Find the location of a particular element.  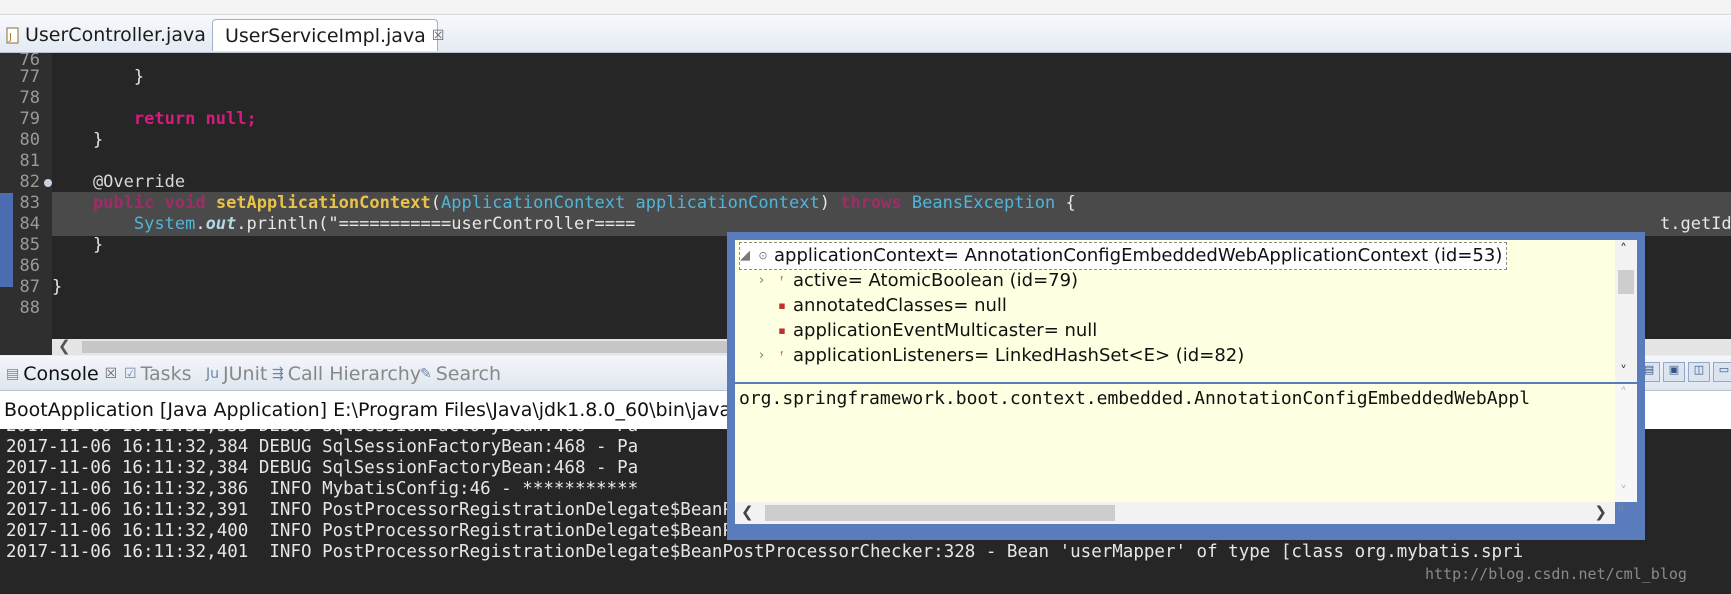

param-type: ApplicationContext is located at coordinates (533, 203).